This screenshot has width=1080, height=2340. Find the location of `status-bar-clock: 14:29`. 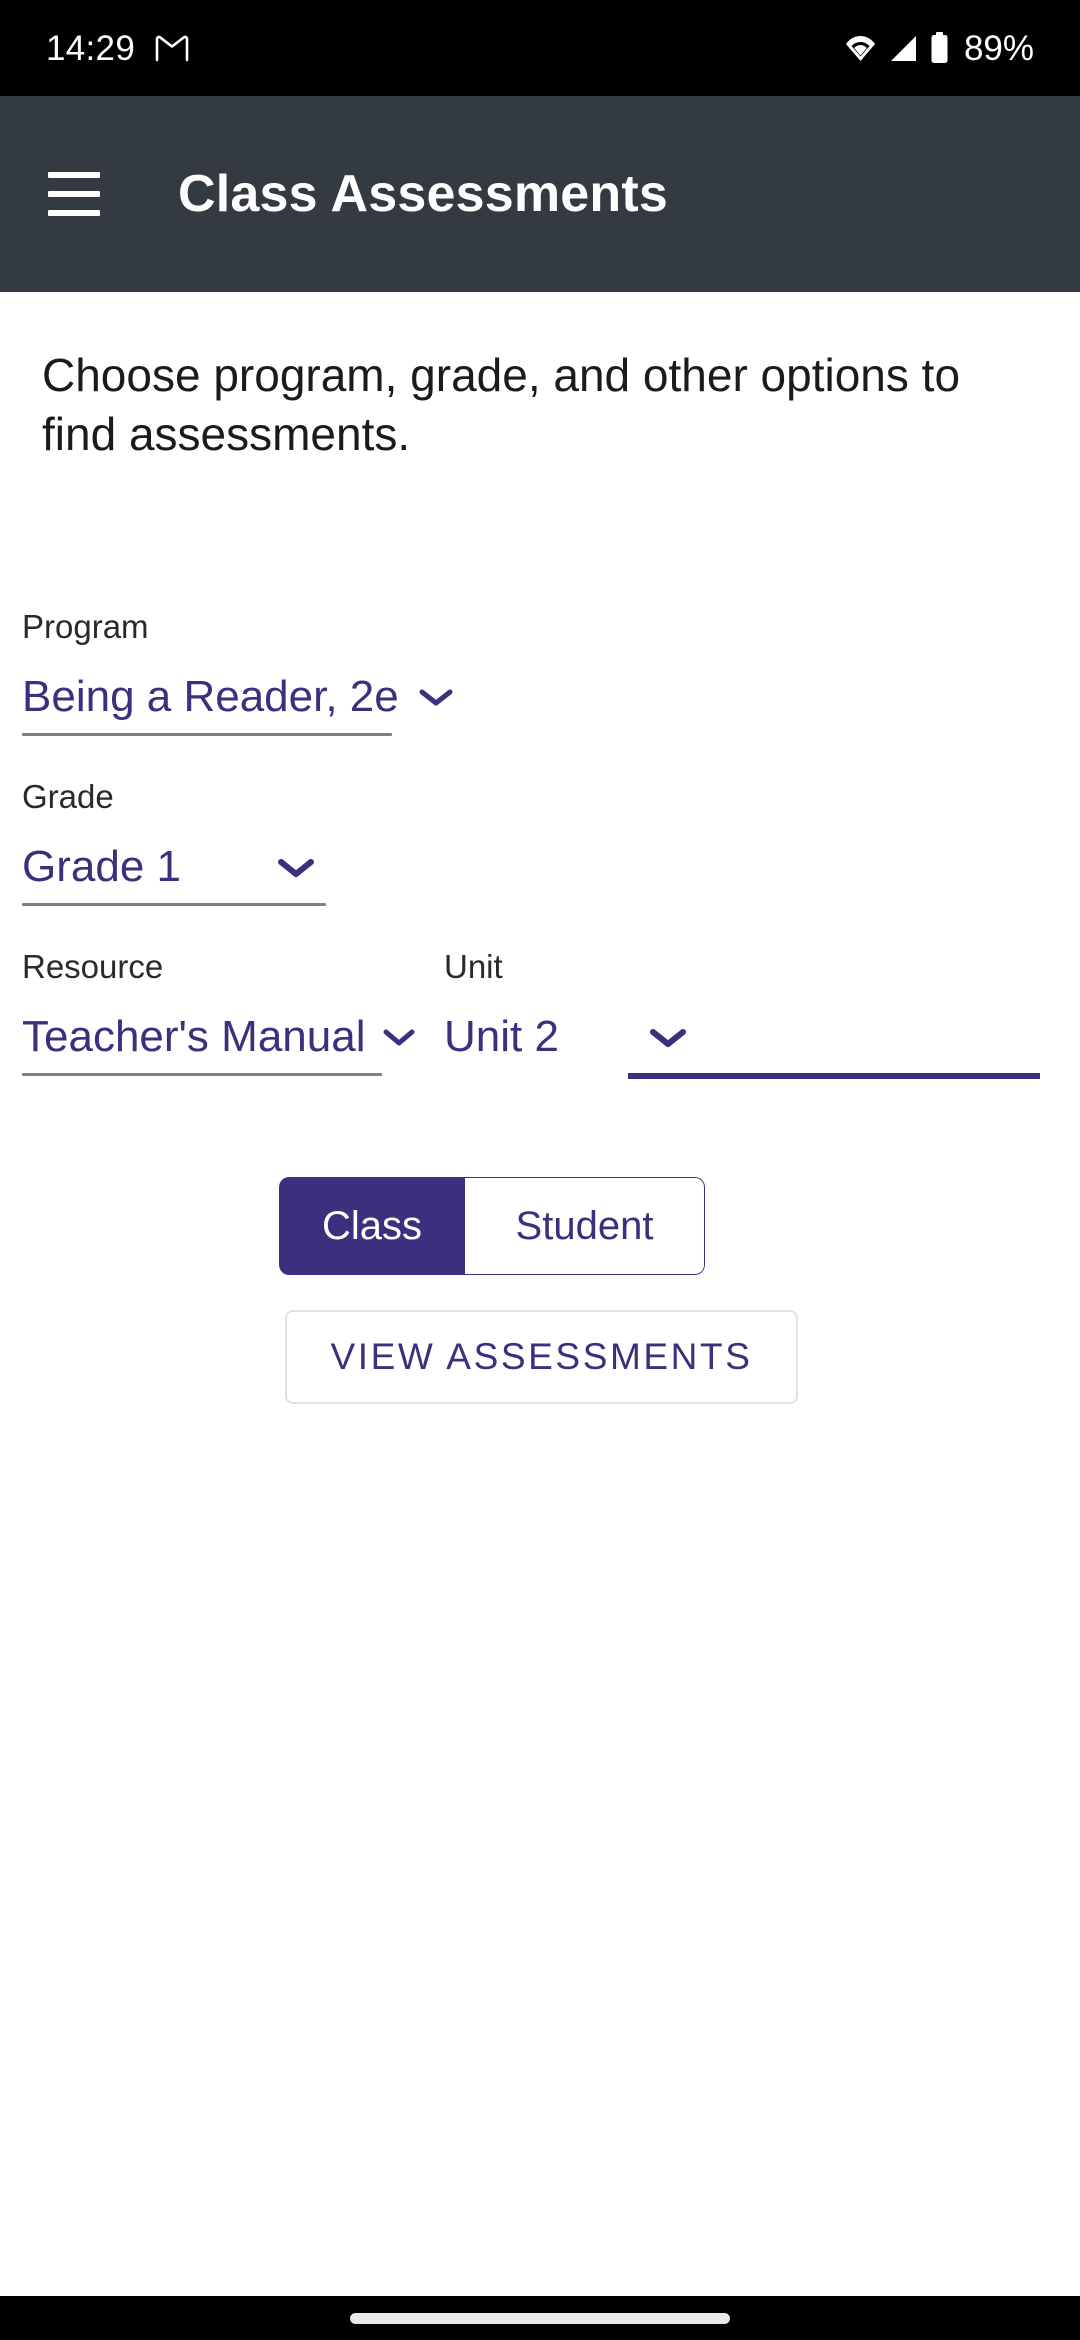

status-bar-clock: 14:29 is located at coordinates (91, 48).